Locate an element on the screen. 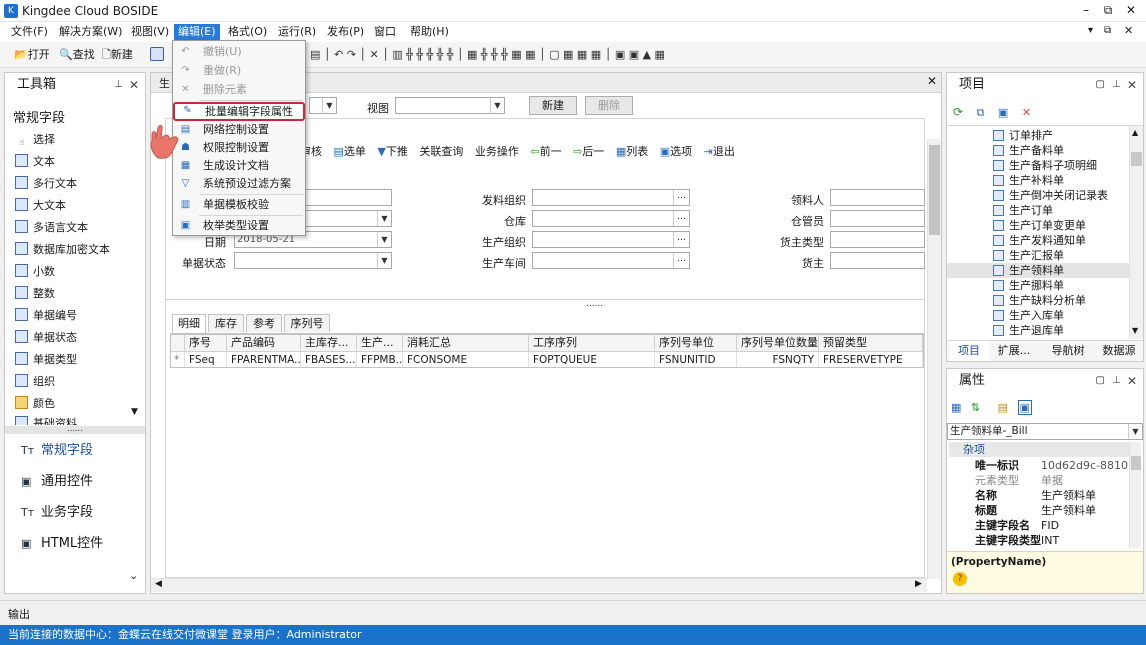 The width and height of the screenshot is (1146, 645). toolbox-item-multilang: 多语言文本 is located at coordinates (51, 228).